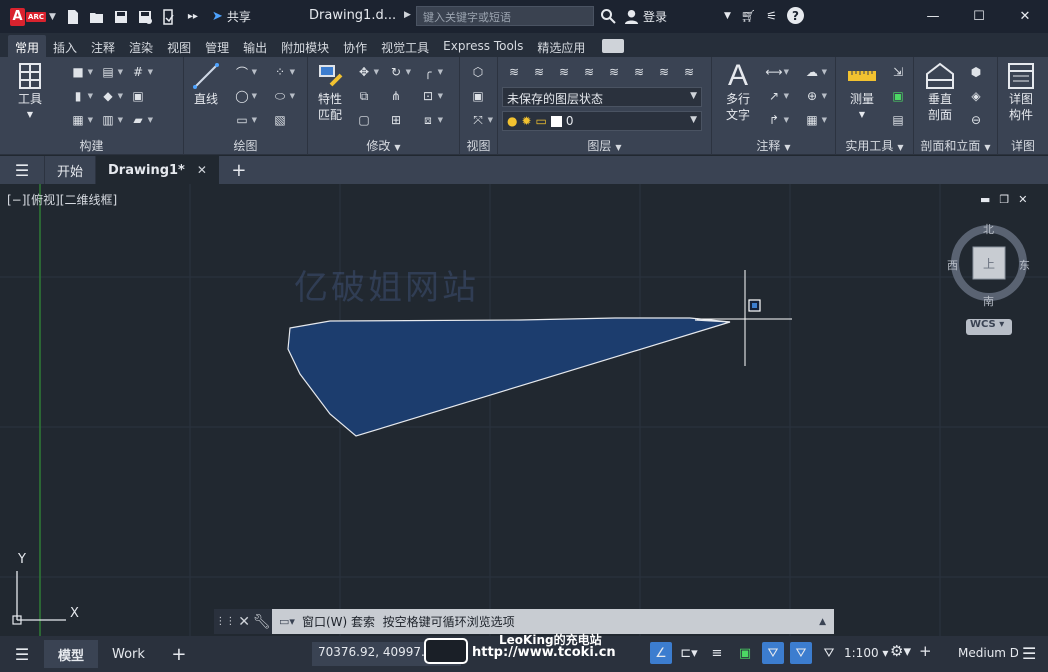 The image size is (1048, 672). I want to click on share-button: ➤ 共享, so click(231, 16).